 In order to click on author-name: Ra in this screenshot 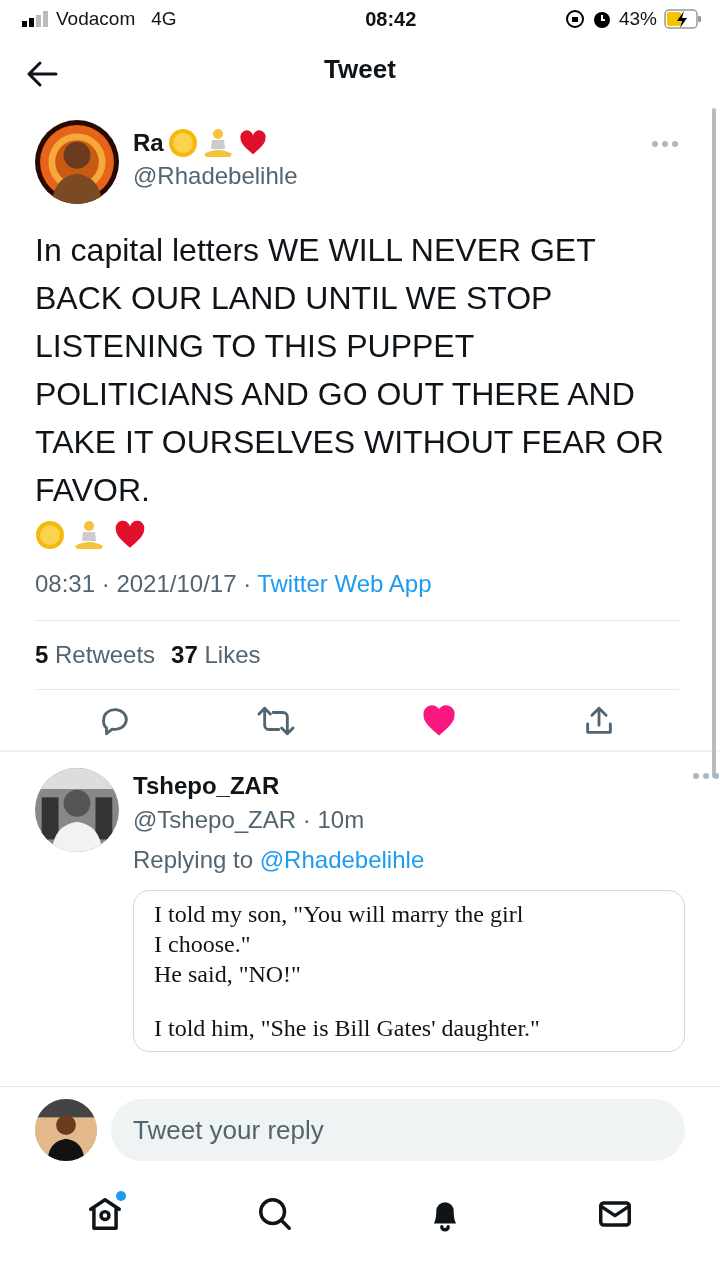, I will do `click(148, 143)`.